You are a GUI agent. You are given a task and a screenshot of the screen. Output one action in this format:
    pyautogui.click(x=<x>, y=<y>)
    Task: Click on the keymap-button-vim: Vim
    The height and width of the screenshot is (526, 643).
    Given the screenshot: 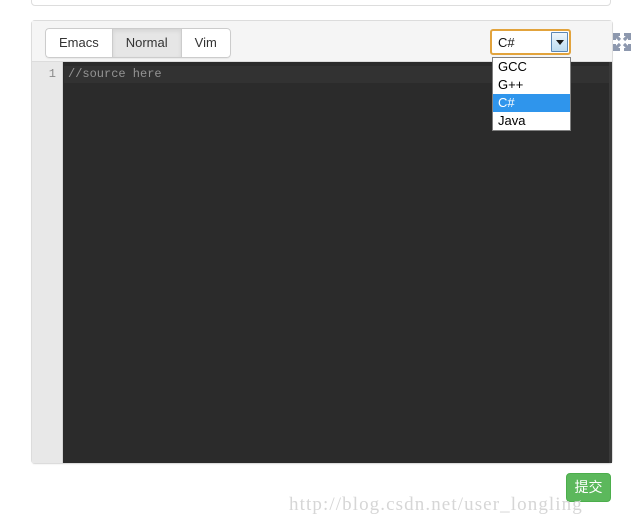 What is the action you would take?
    pyautogui.click(x=205, y=43)
    